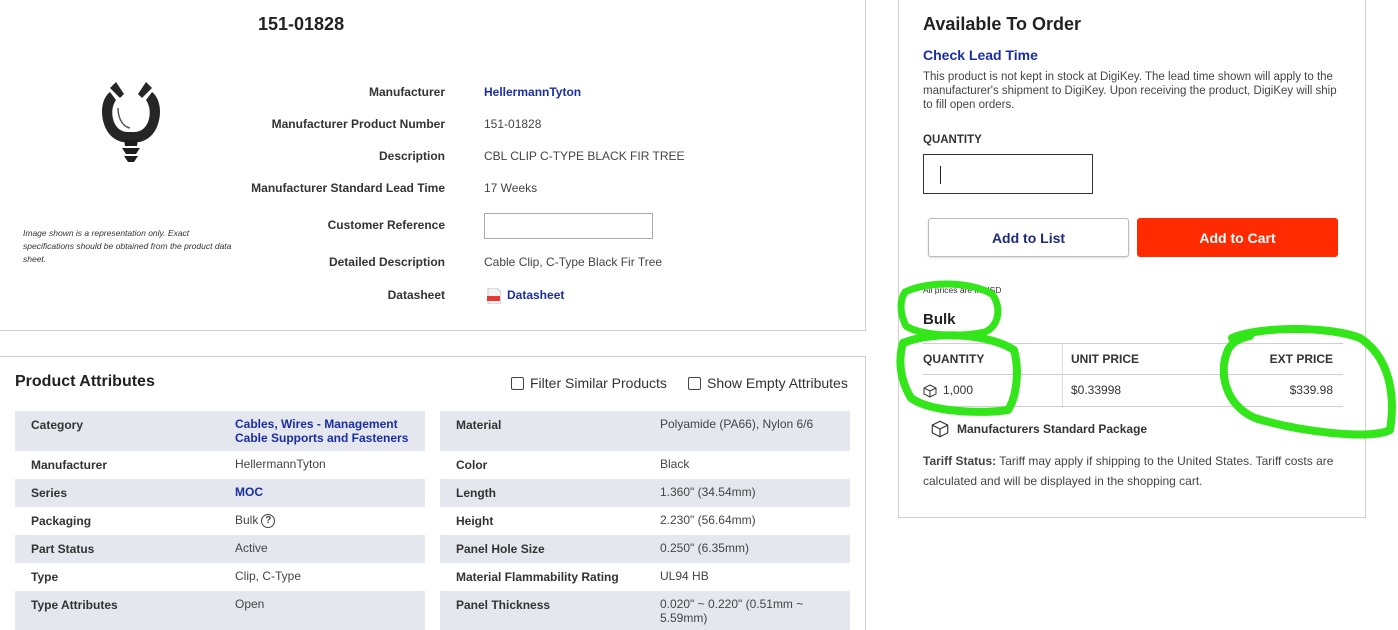 The image size is (1398, 630). Describe the element at coordinates (45, 577) in the screenshot. I see `attr-name: Type` at that location.